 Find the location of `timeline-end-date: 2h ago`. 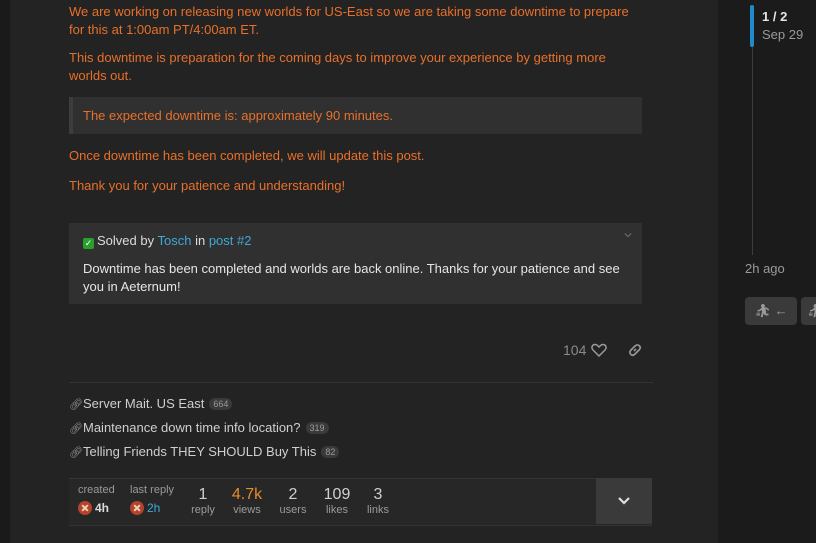

timeline-end-date: 2h ago is located at coordinates (765, 268).